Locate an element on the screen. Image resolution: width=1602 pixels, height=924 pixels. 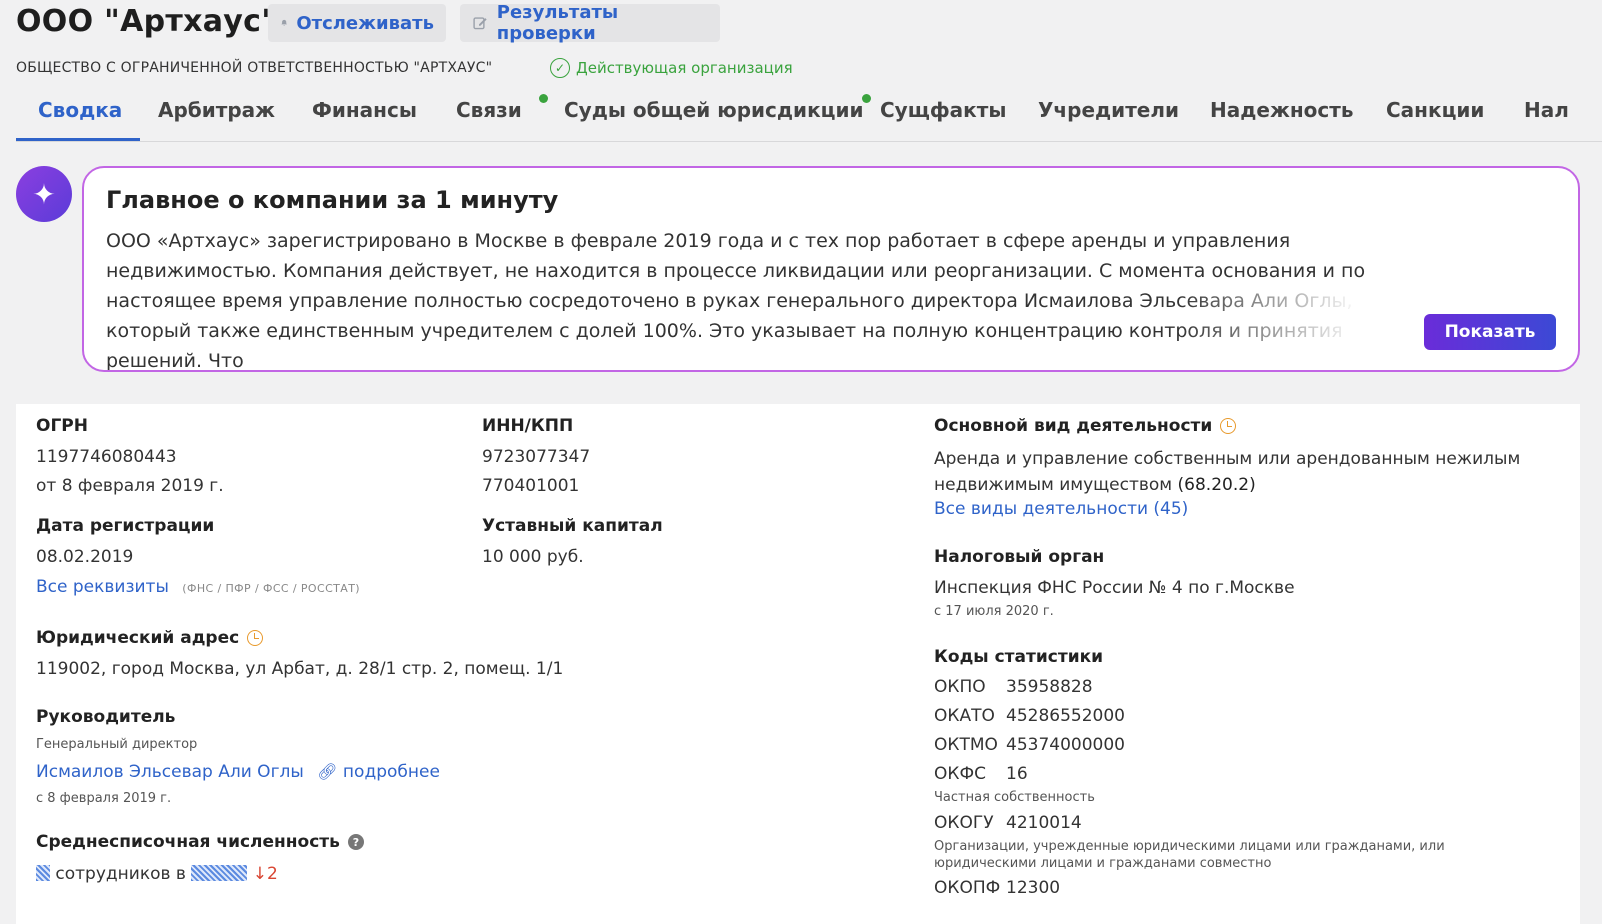
show-summary-button: Показать is located at coordinates (1490, 332).